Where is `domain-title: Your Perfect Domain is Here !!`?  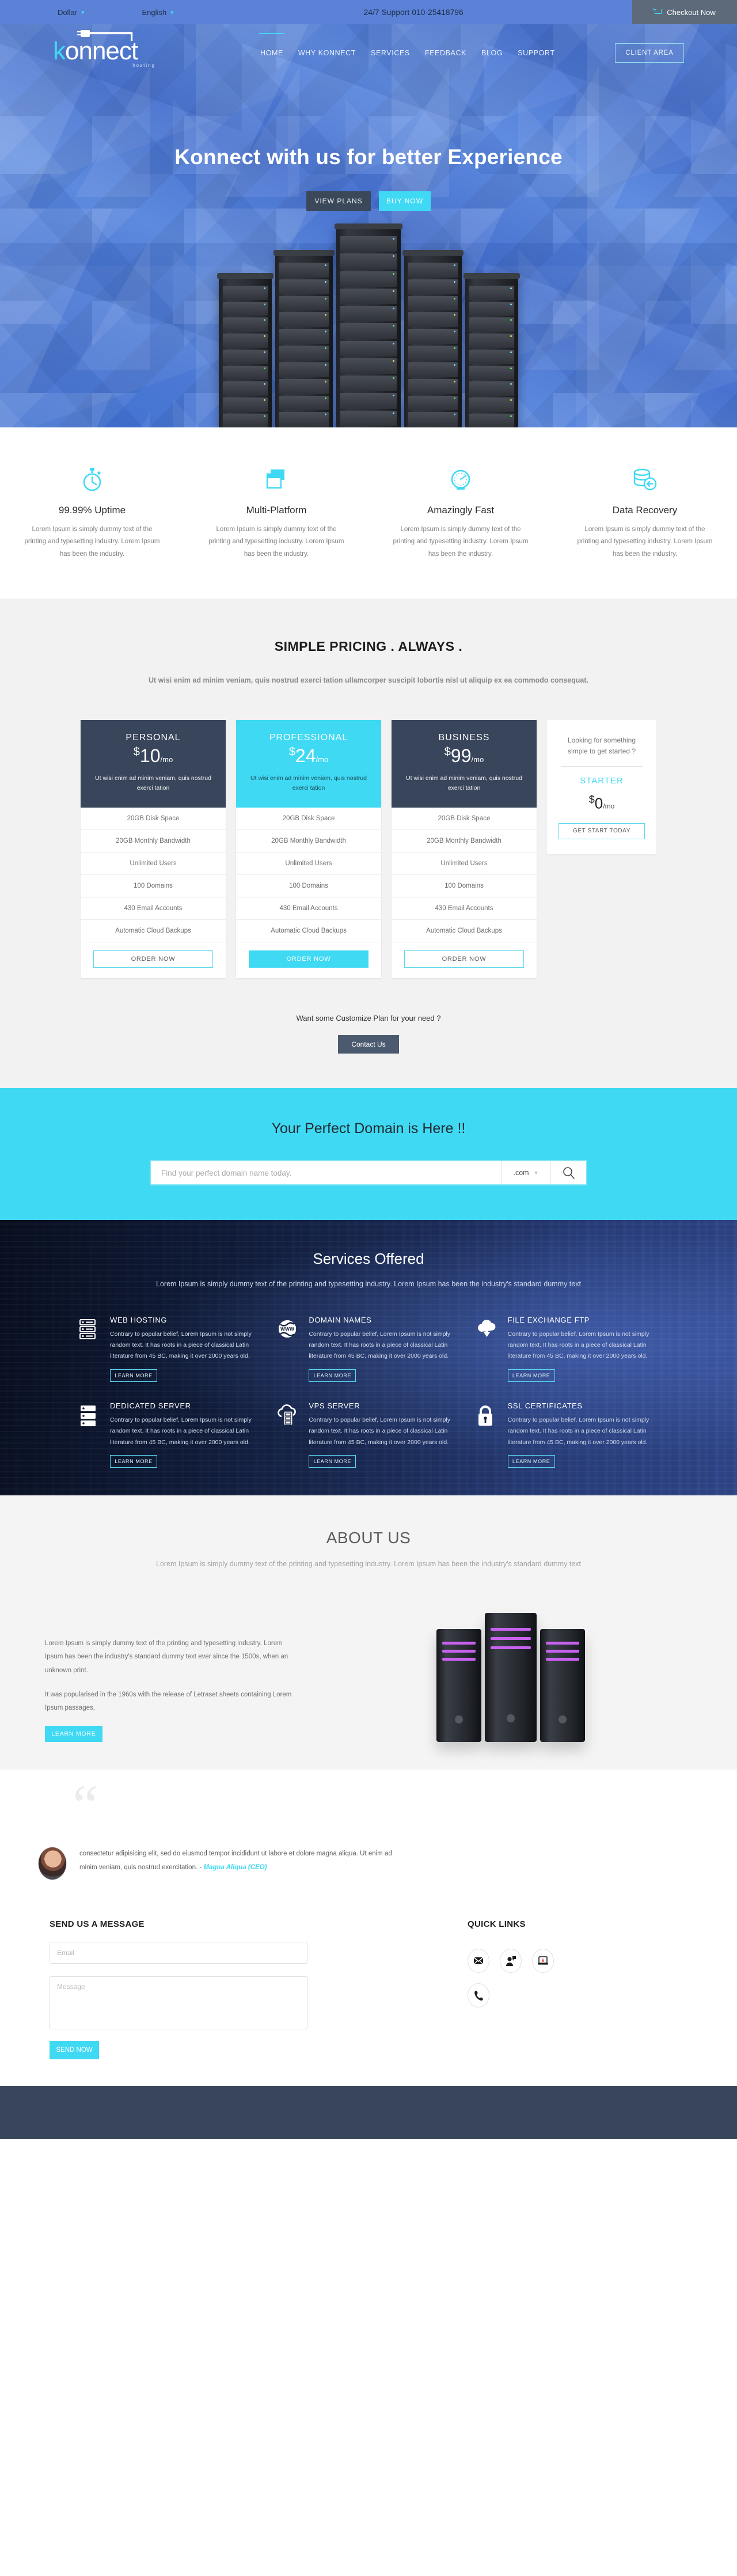 domain-title: Your Perfect Domain is Here !! is located at coordinates (368, 1128).